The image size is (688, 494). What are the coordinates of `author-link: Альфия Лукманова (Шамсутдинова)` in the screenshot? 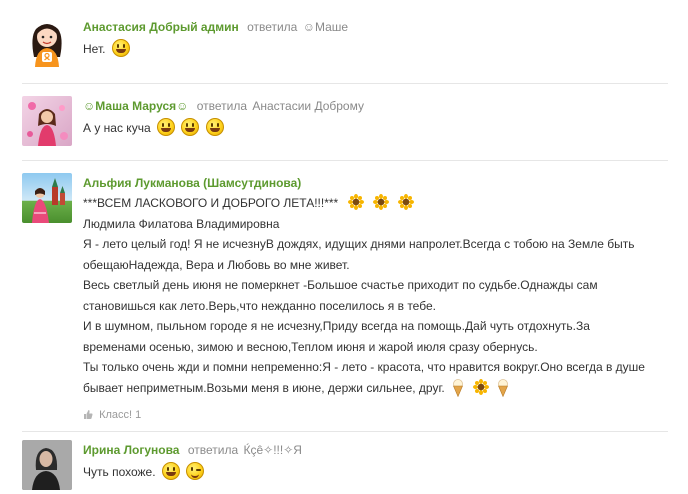 It's located at (192, 183).